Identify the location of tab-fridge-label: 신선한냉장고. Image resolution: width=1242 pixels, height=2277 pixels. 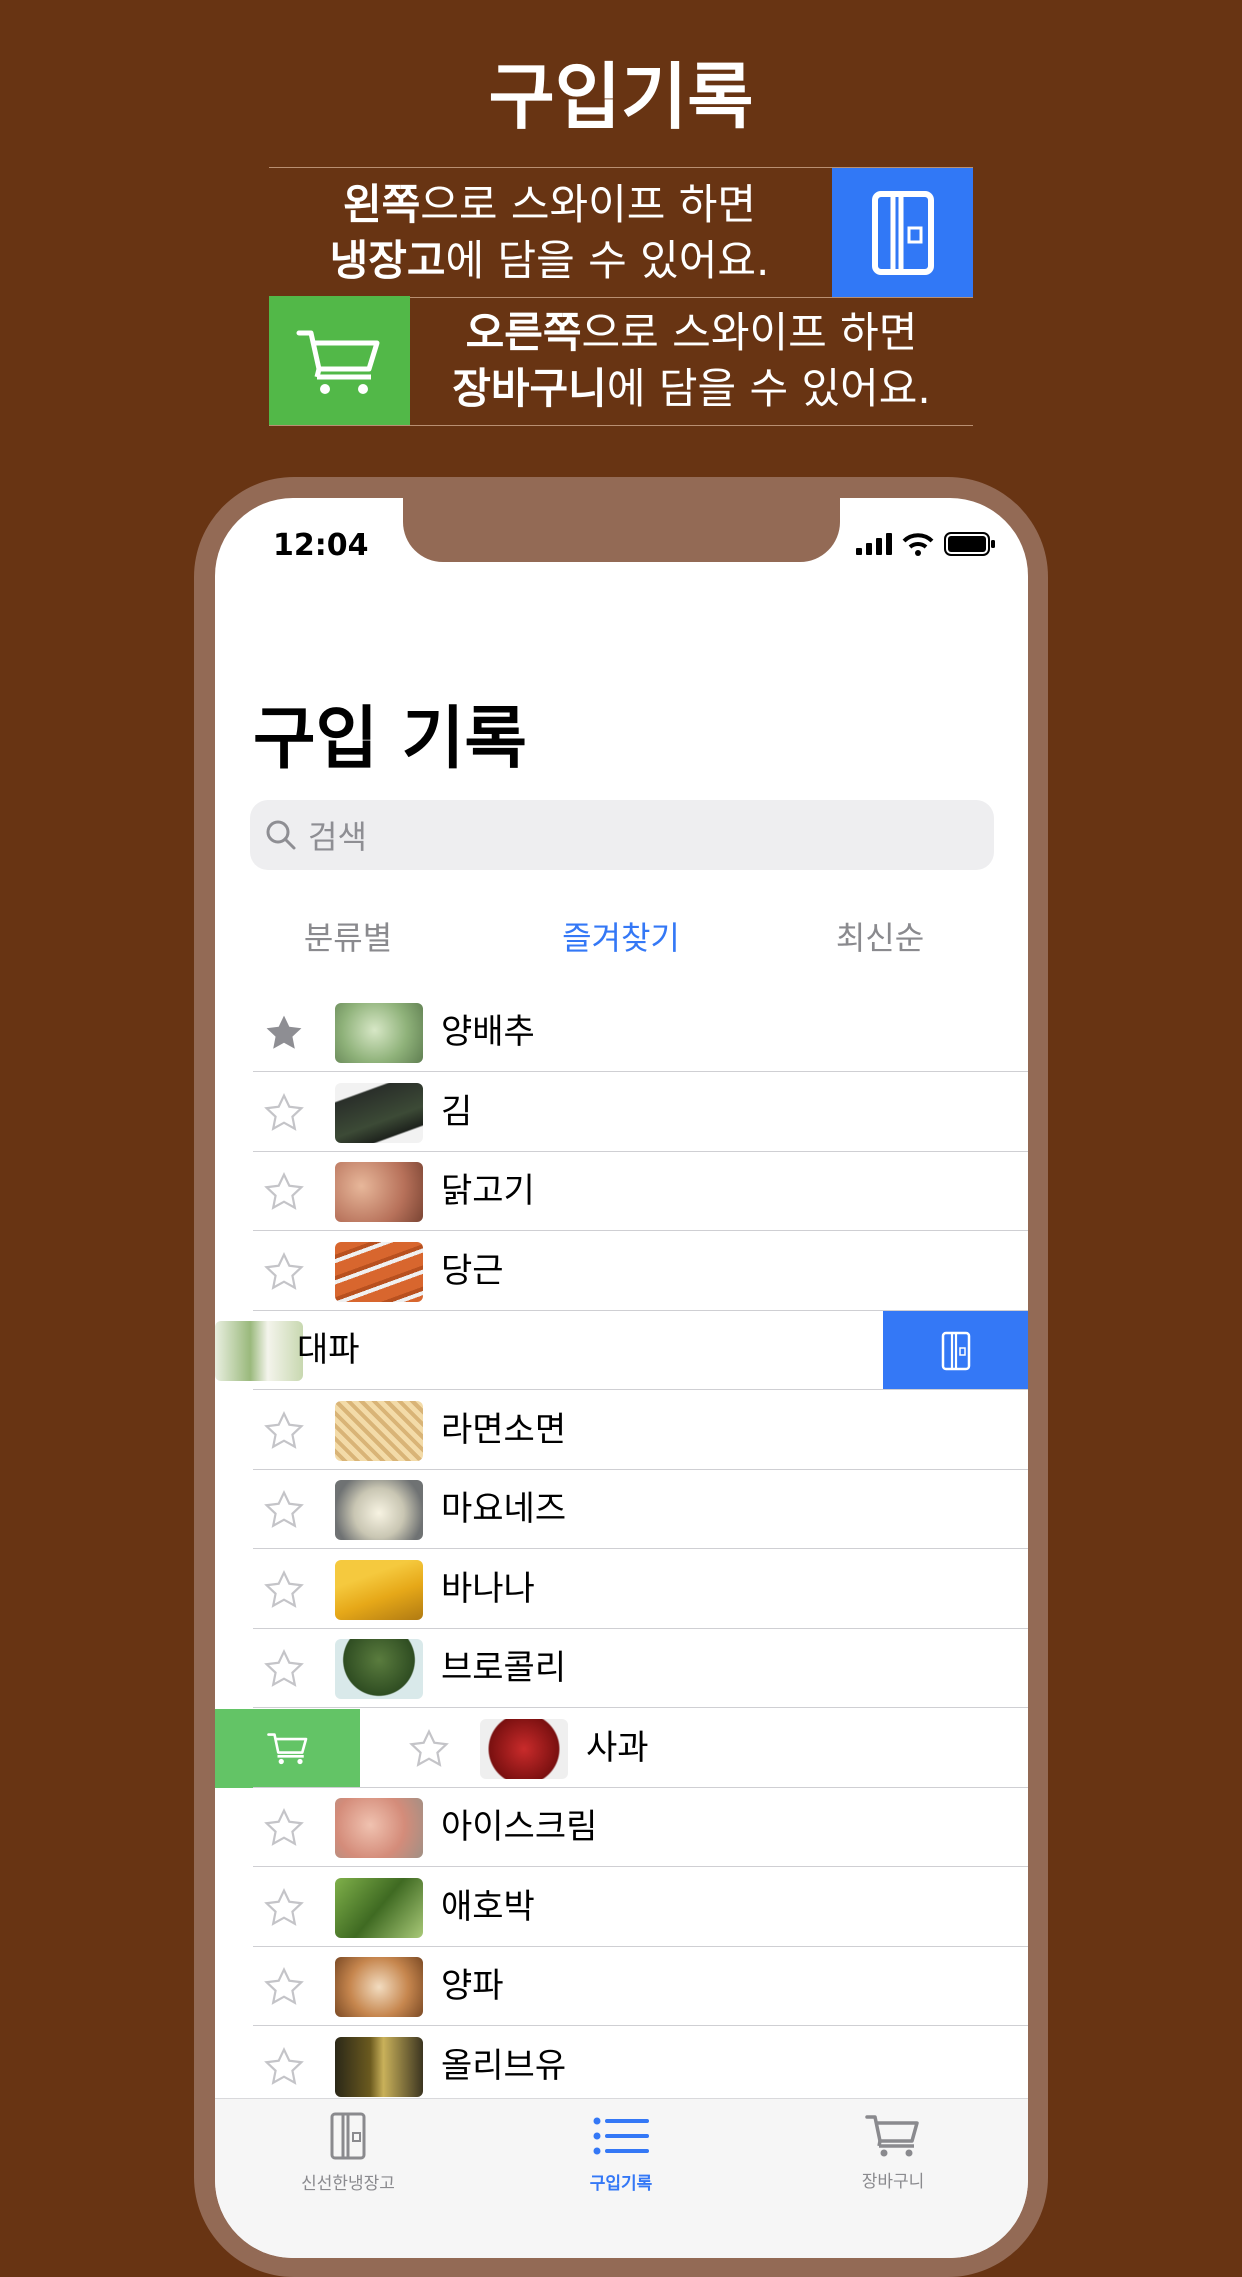
(348, 2184).